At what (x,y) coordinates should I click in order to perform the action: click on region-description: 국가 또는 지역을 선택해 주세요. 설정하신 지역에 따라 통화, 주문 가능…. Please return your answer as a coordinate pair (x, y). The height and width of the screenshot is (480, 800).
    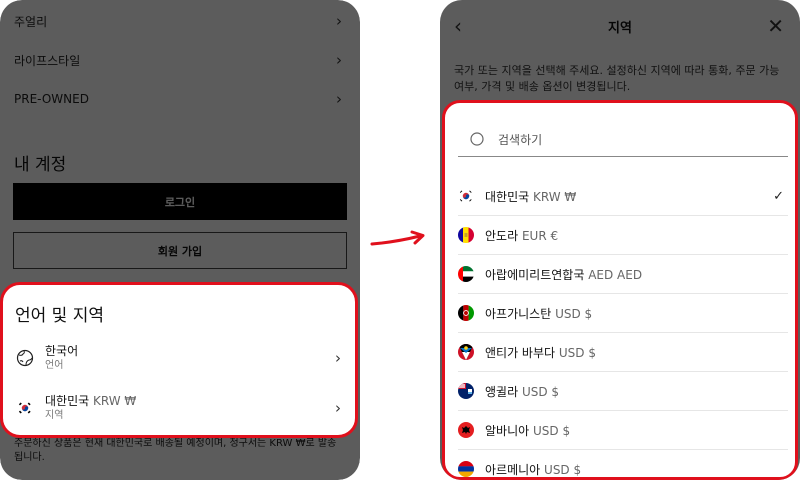
    Looking at the image, I should click on (617, 78).